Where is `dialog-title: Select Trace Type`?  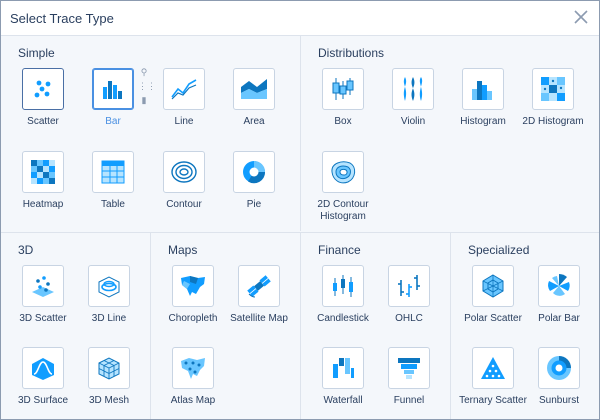
dialog-title: Select Trace Type is located at coordinates (62, 18).